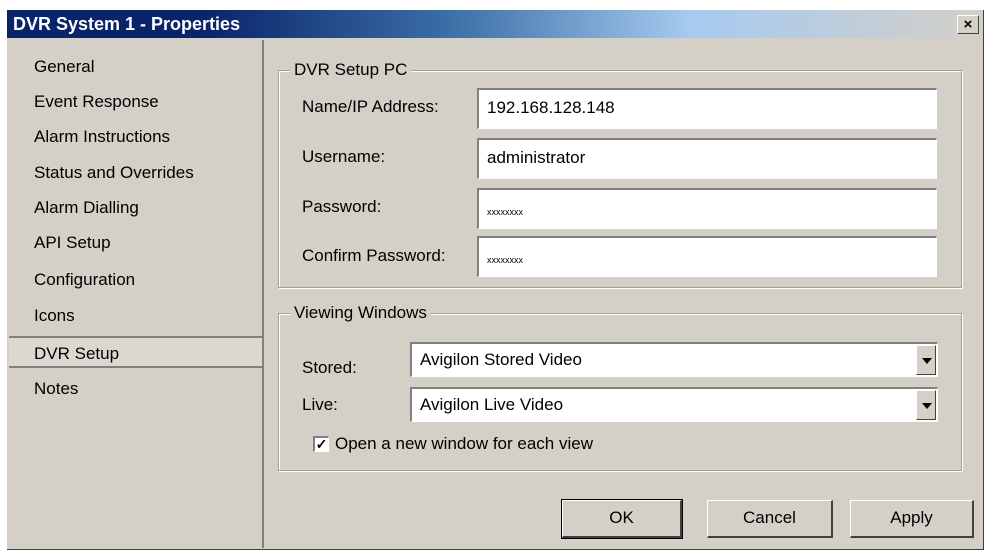 The image size is (984, 550). What do you see at coordinates (329, 367) in the screenshot?
I see `stored-label: Stored:` at bounding box center [329, 367].